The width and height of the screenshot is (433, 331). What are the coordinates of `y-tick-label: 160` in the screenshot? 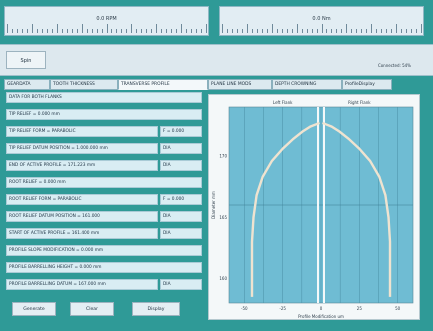 It's located at (223, 278).